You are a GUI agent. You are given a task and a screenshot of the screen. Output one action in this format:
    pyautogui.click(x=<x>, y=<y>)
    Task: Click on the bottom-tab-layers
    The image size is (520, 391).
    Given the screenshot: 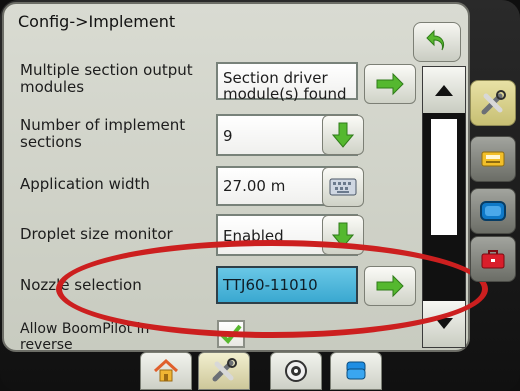 What is the action you would take?
    pyautogui.click(x=356, y=371)
    